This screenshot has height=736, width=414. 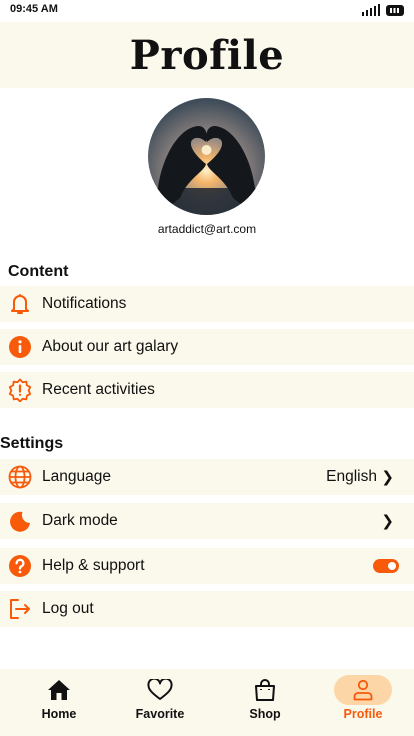 What do you see at coordinates (395, 10) in the screenshot?
I see `battery-icon` at bounding box center [395, 10].